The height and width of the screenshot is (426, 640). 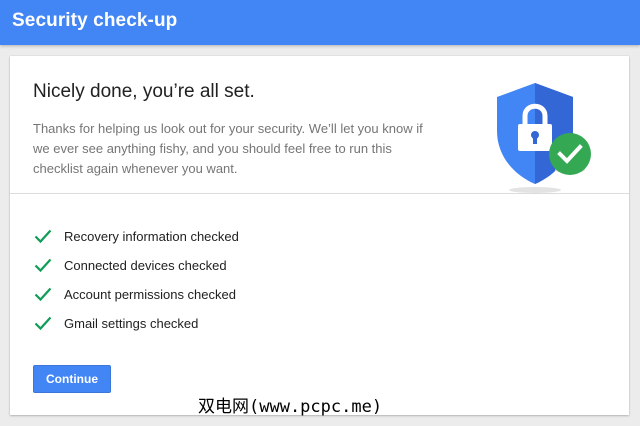 What do you see at coordinates (319, 193) in the screenshot?
I see `section-divider` at bounding box center [319, 193].